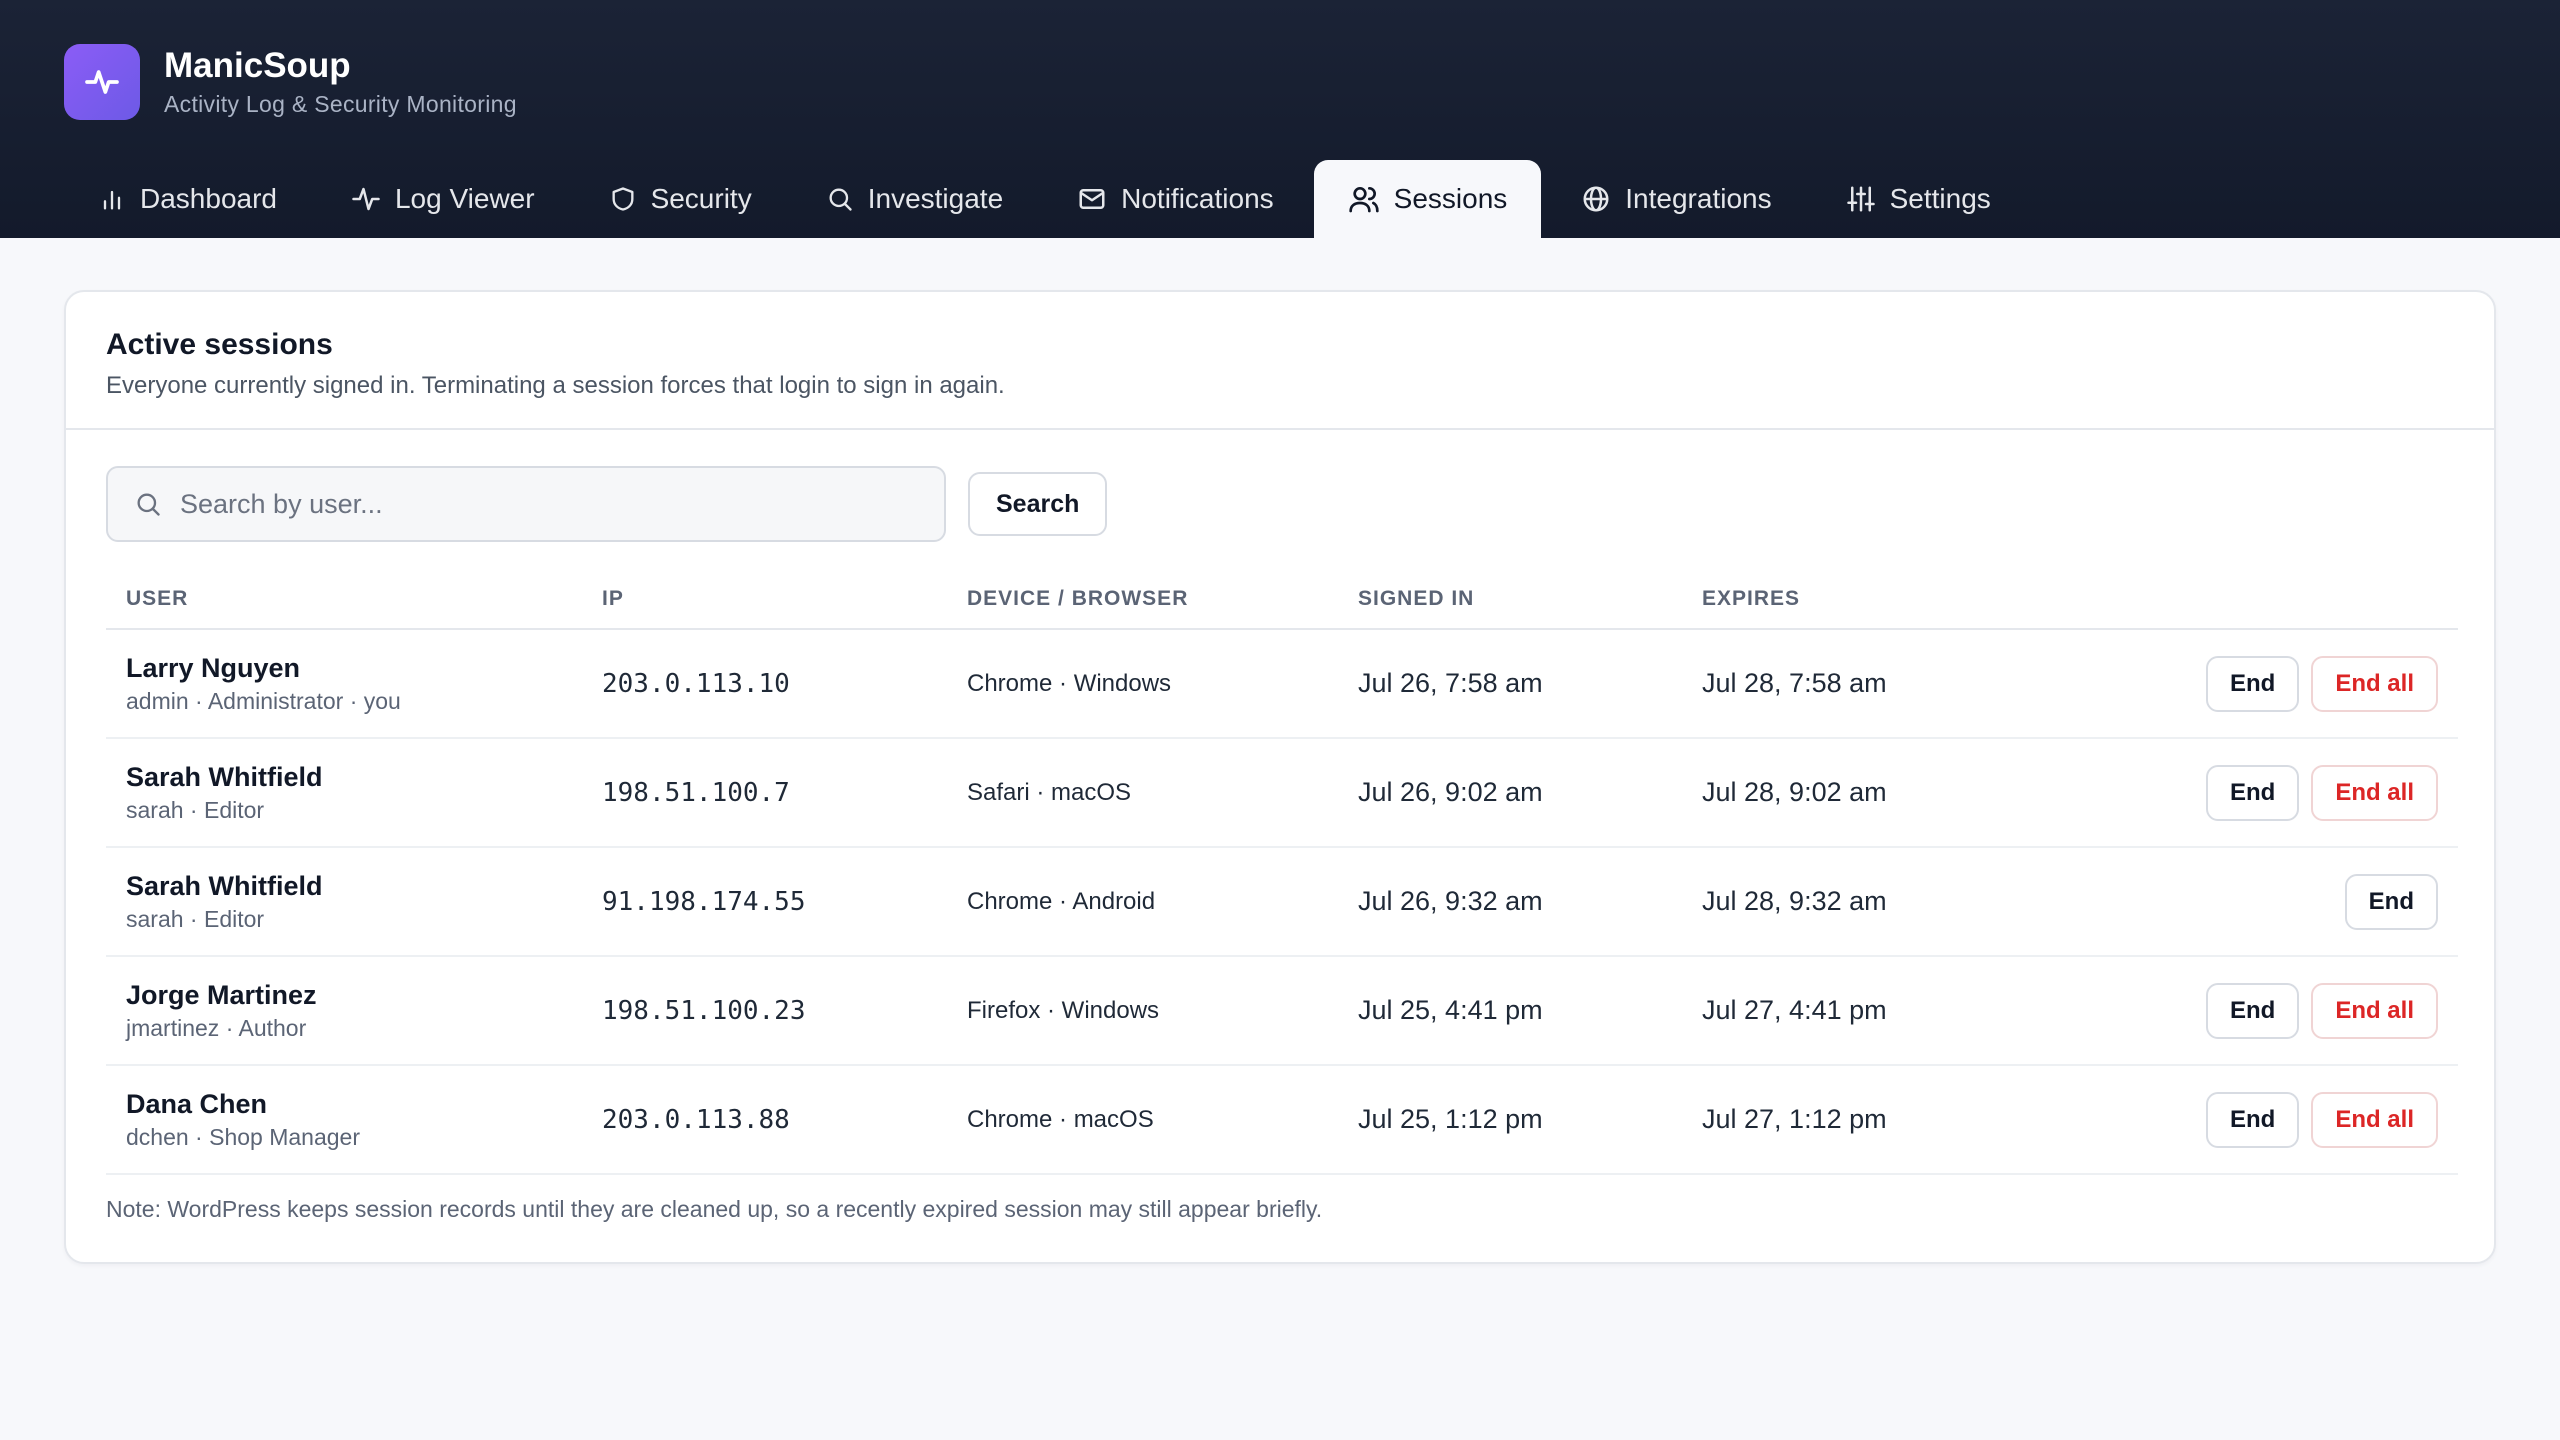 The width and height of the screenshot is (2560, 1440). I want to click on session-expires: Jul 27, 1:12 pm, so click(1794, 1119).